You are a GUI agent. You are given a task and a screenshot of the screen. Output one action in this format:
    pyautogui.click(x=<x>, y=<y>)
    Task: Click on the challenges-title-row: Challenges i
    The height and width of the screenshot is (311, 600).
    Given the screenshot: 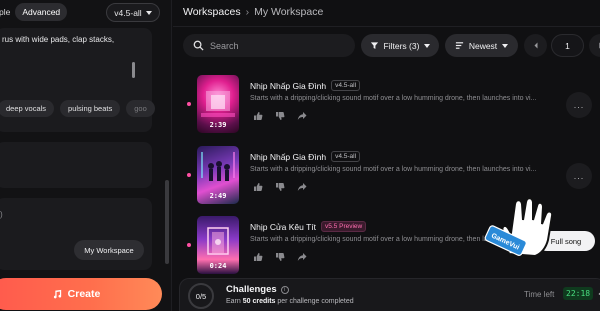 What is the action you would take?
    pyautogui.click(x=257, y=289)
    